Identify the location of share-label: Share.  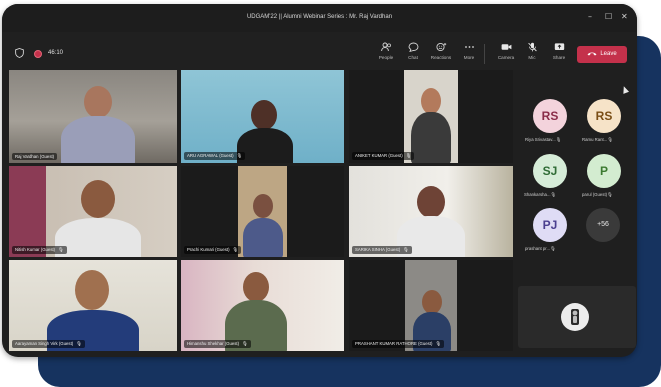
(559, 57).